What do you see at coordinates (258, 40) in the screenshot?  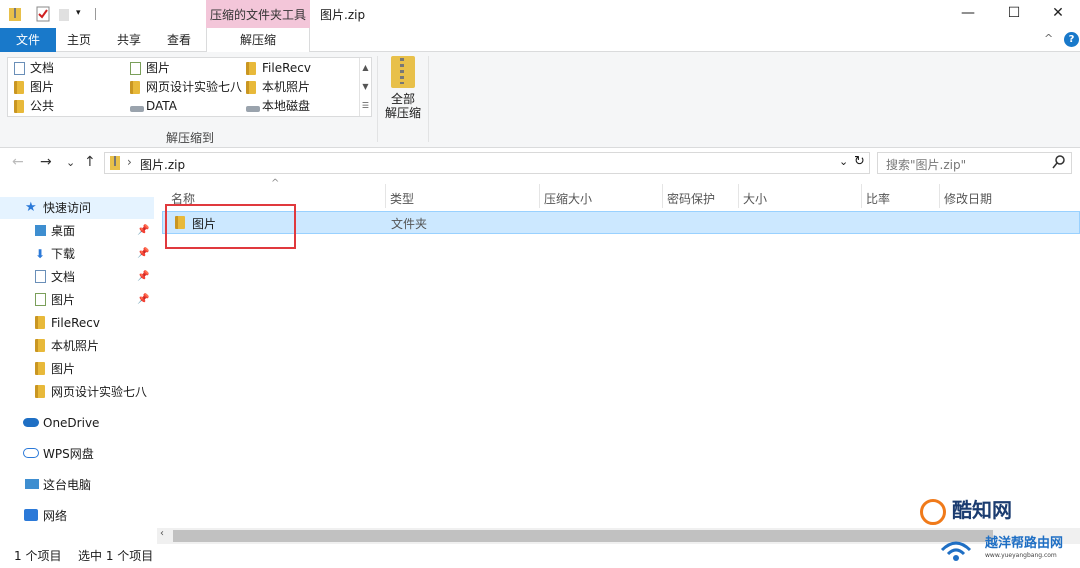 I see `tab-extract: 解压缩` at bounding box center [258, 40].